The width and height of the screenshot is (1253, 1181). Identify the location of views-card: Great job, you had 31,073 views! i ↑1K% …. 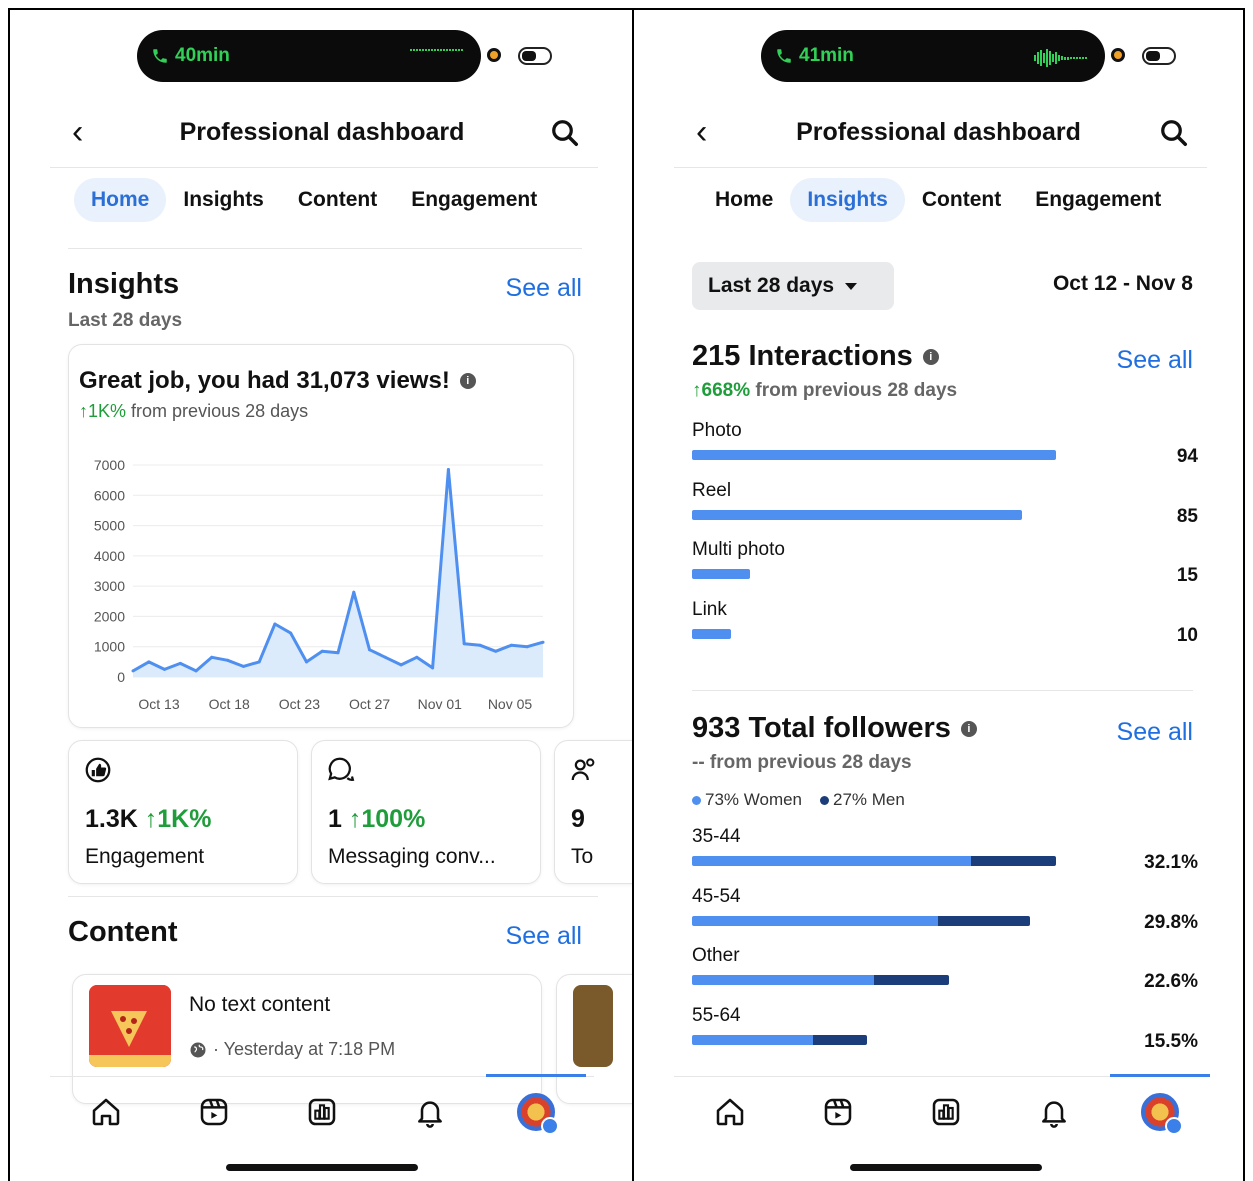
(321, 536).